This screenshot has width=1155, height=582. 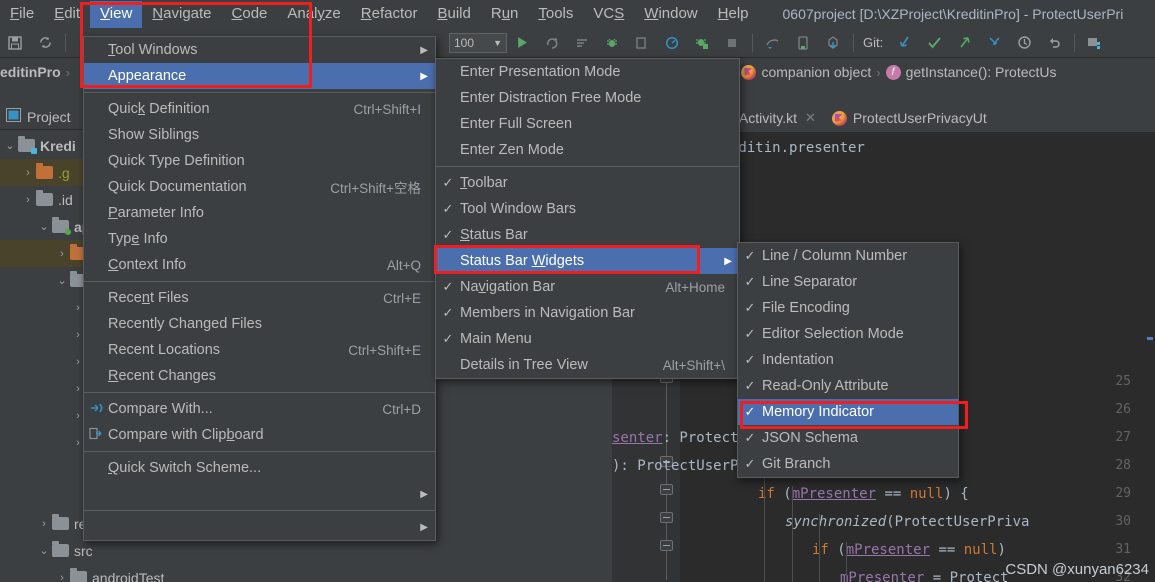 I want to click on menu-item-status-bar-widgets: Status Bar Widgets ▶, so click(x=587, y=261).